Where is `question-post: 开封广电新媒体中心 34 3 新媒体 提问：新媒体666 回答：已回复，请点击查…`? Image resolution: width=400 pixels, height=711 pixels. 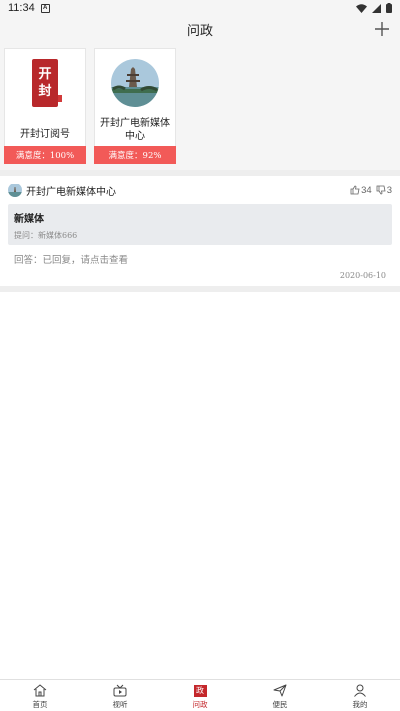
question-post: 开封广电新媒体中心 34 3 新媒体 提问：新媒体666 回答：已回复，请点击查… is located at coordinates (200, 228).